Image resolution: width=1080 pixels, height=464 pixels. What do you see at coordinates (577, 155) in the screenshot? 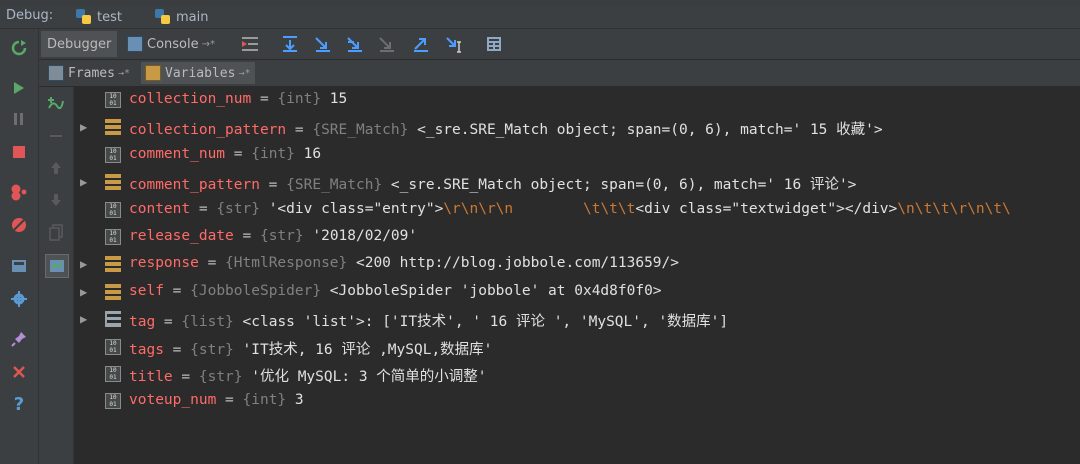
I see `variable-row-comment_num: 10 01 comment_num = {int} 16` at bounding box center [577, 155].